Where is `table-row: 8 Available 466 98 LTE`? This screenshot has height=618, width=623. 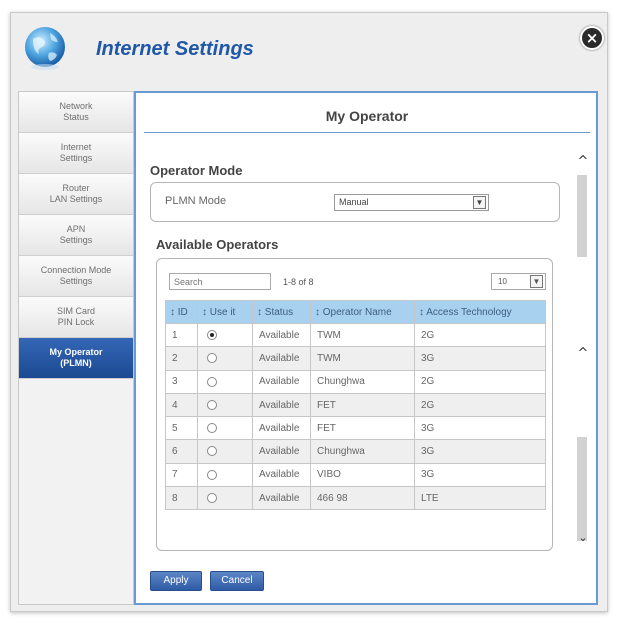 table-row: 8 Available 466 98 LTE is located at coordinates (355, 498).